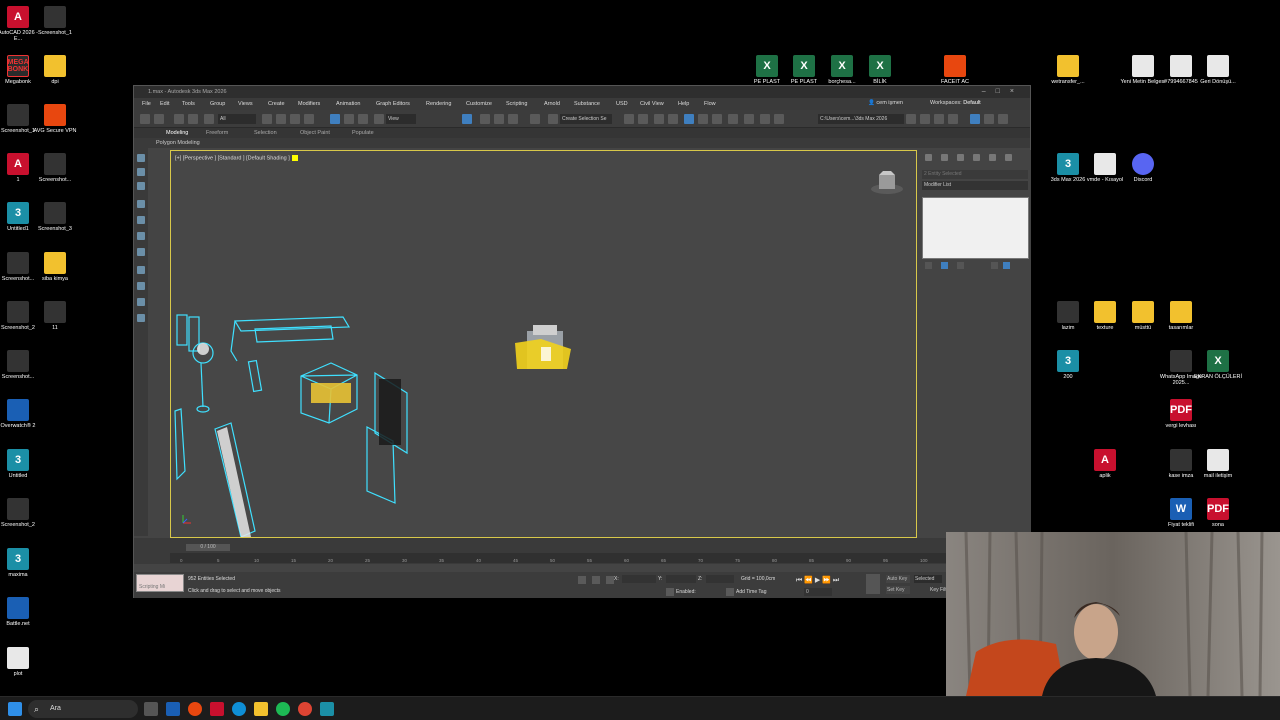  What do you see at coordinates (880, 70) in the screenshot?
I see `desktop-icon: X BİLİK` at bounding box center [880, 70].